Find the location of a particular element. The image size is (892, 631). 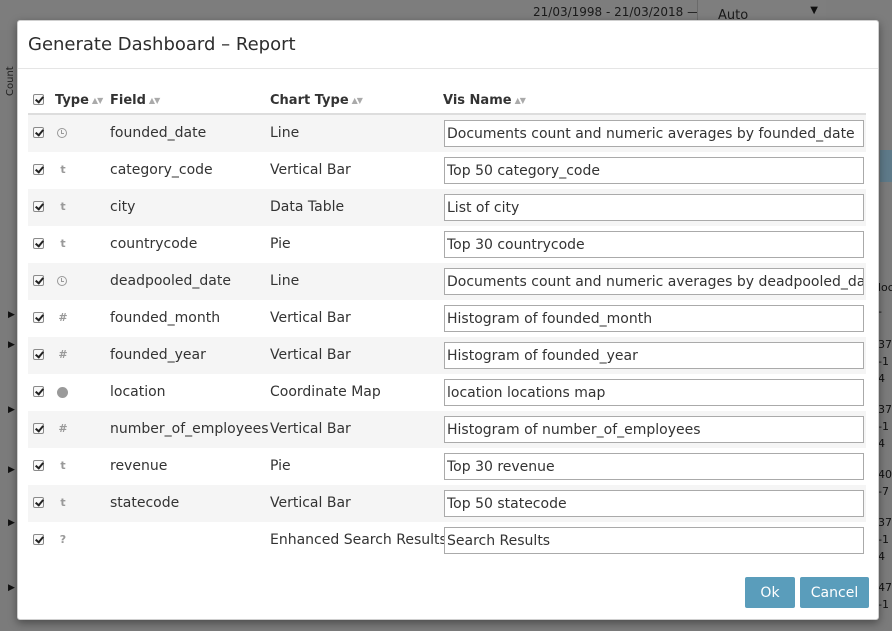

ok-button: Ok is located at coordinates (770, 592).